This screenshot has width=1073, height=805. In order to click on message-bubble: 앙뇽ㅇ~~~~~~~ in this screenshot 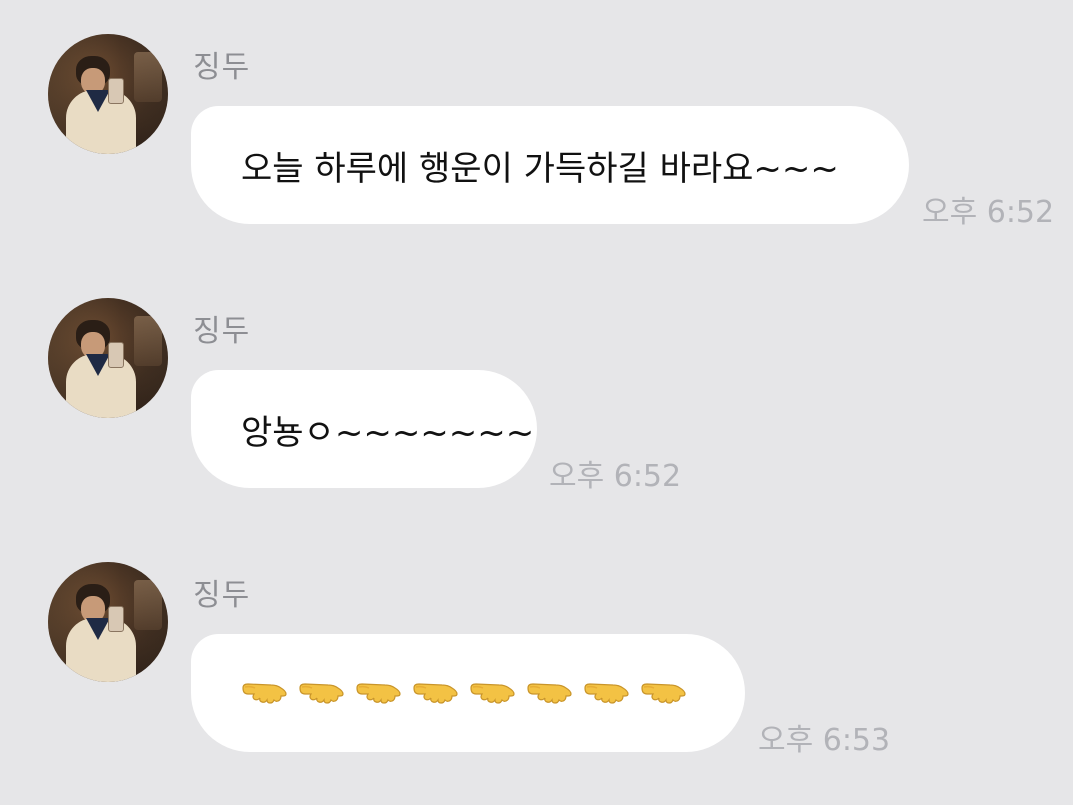, I will do `click(364, 429)`.